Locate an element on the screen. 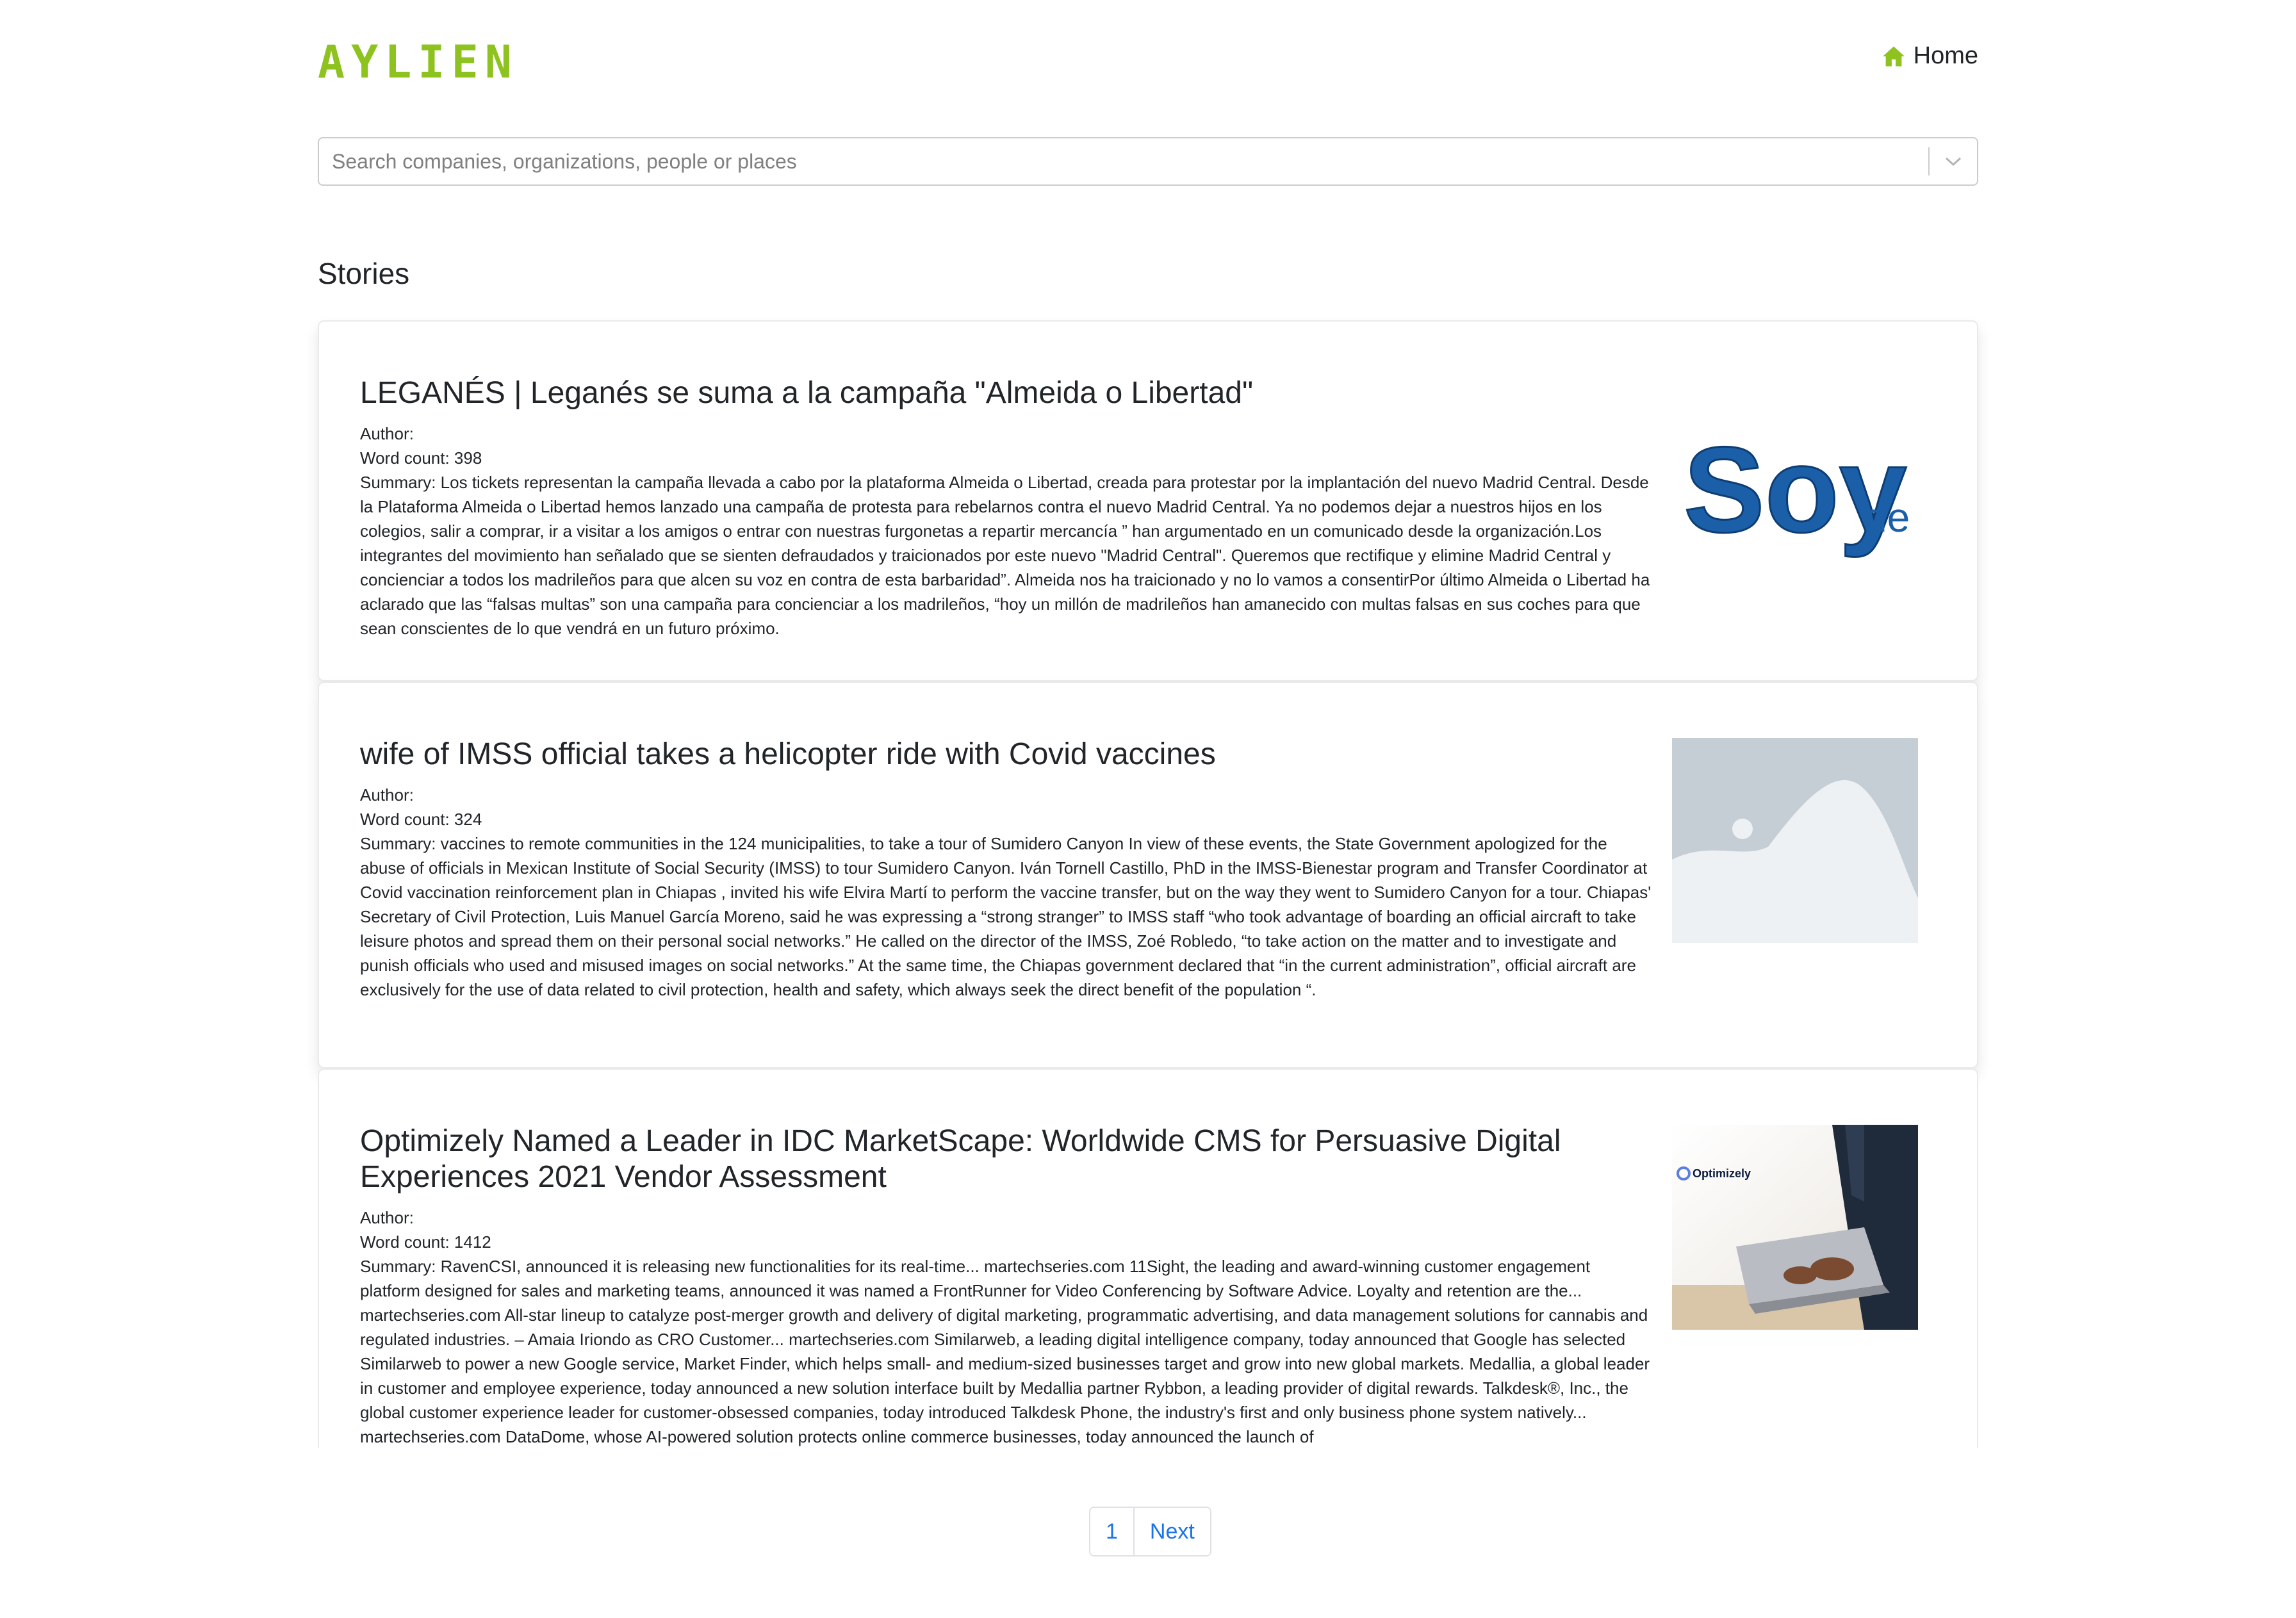 The width and height of the screenshot is (2296, 1618). soyde-logo-image: Soy de is located at coordinates (1797, 490).